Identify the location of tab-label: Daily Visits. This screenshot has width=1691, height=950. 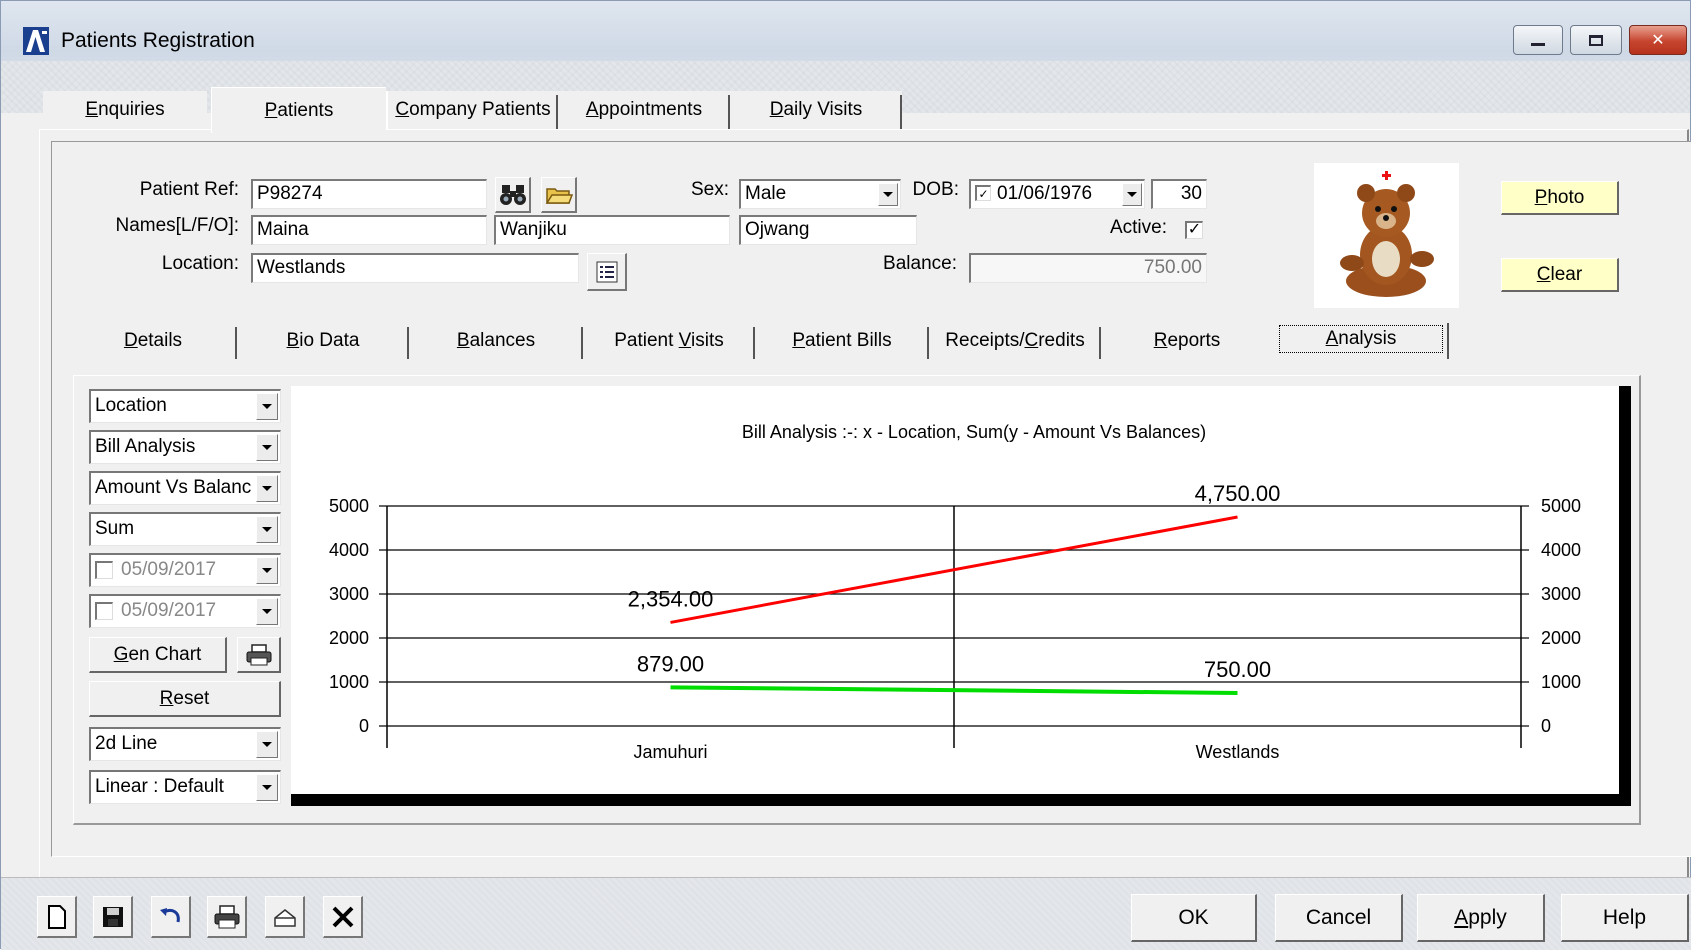
(816, 109).